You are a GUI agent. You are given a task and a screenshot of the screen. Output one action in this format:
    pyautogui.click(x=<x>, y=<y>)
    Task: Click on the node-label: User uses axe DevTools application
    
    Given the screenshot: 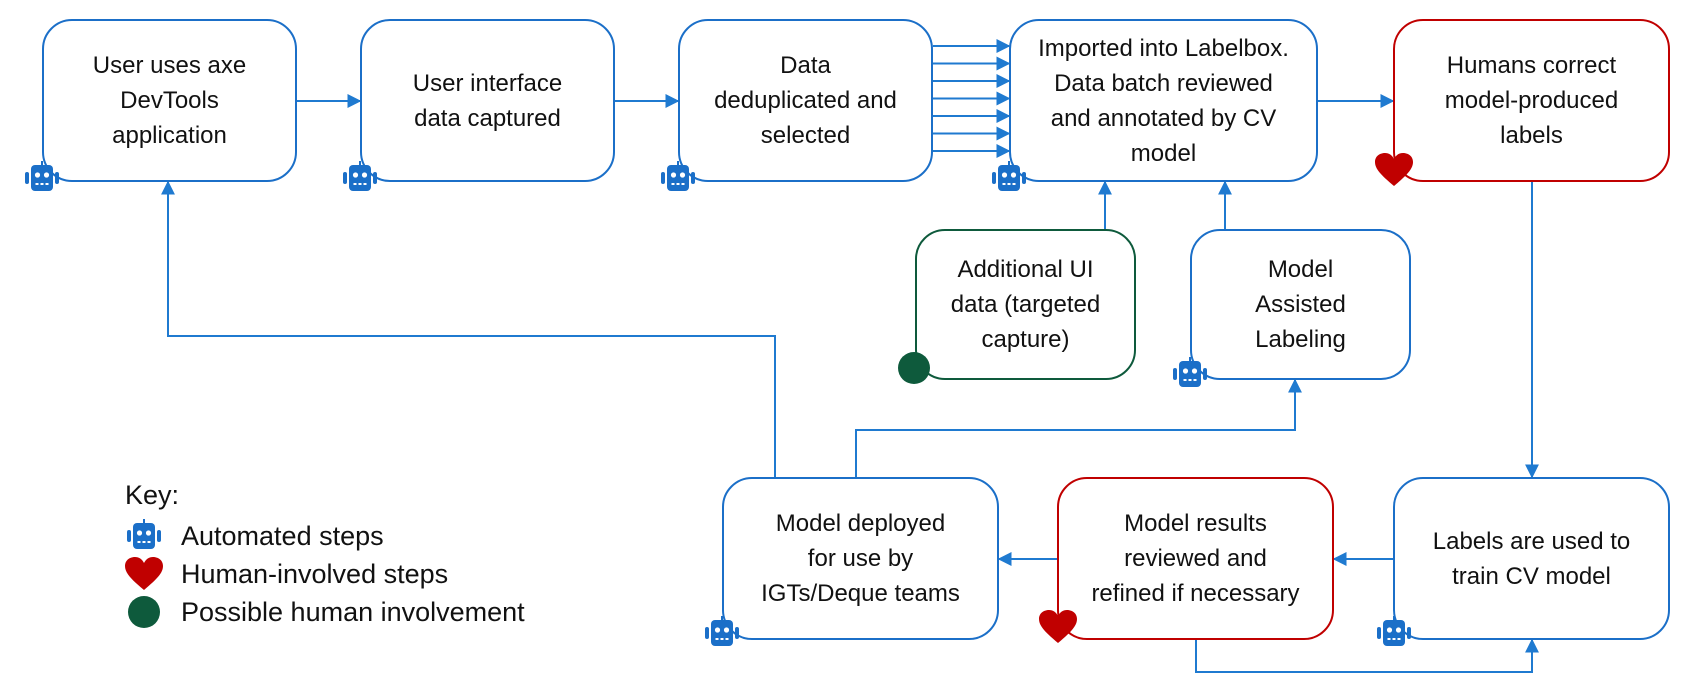 What is the action you would take?
    pyautogui.click(x=169, y=100)
    